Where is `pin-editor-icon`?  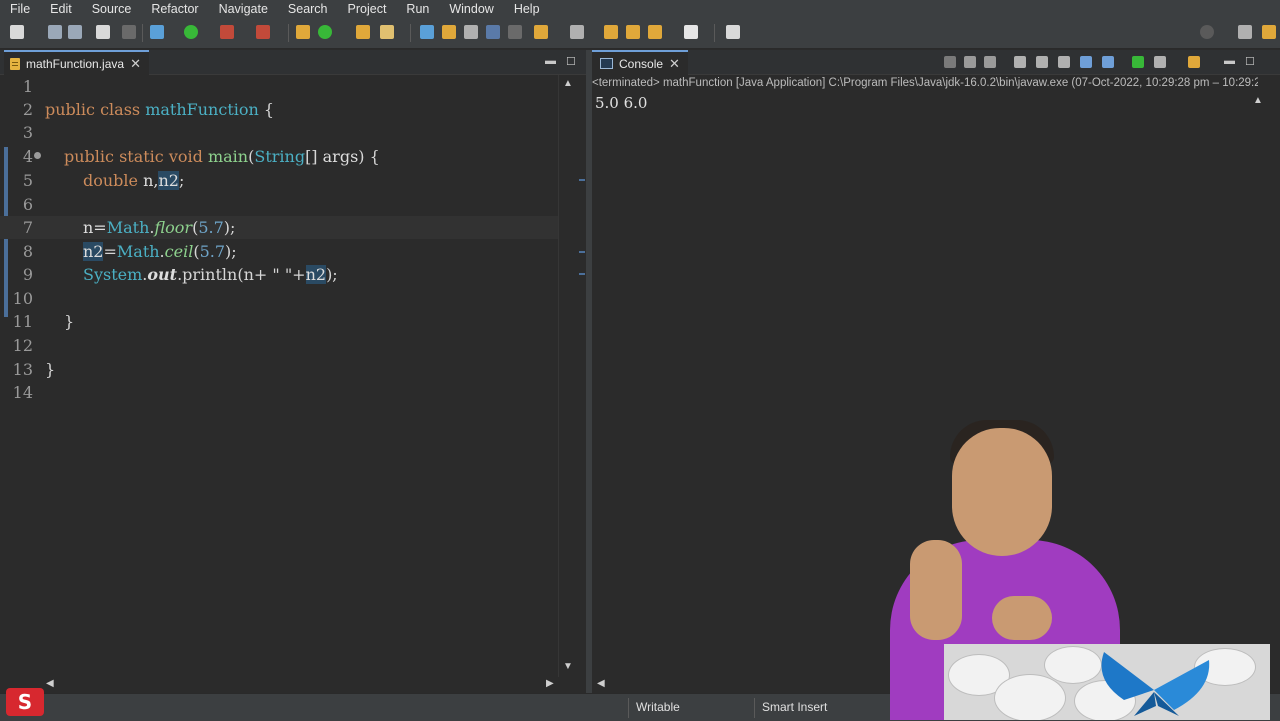
pin-editor-icon is located at coordinates (733, 32).